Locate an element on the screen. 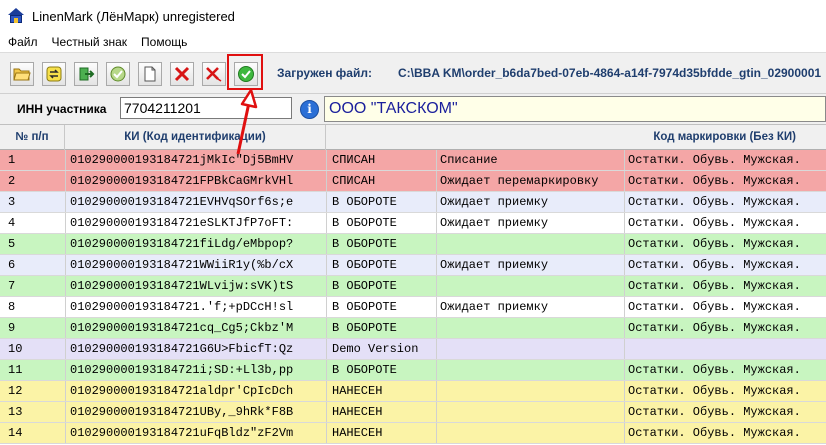 This screenshot has height=445, width=826. cell-ki: 010290000193184721G6U>FbicfT:Qz is located at coordinates (182, 349).